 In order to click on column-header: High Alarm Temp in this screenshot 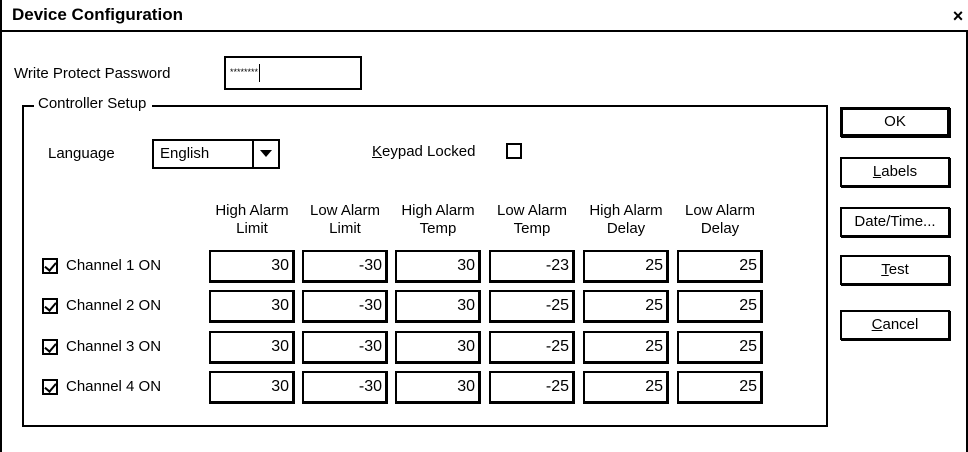, I will do `click(438, 220)`.